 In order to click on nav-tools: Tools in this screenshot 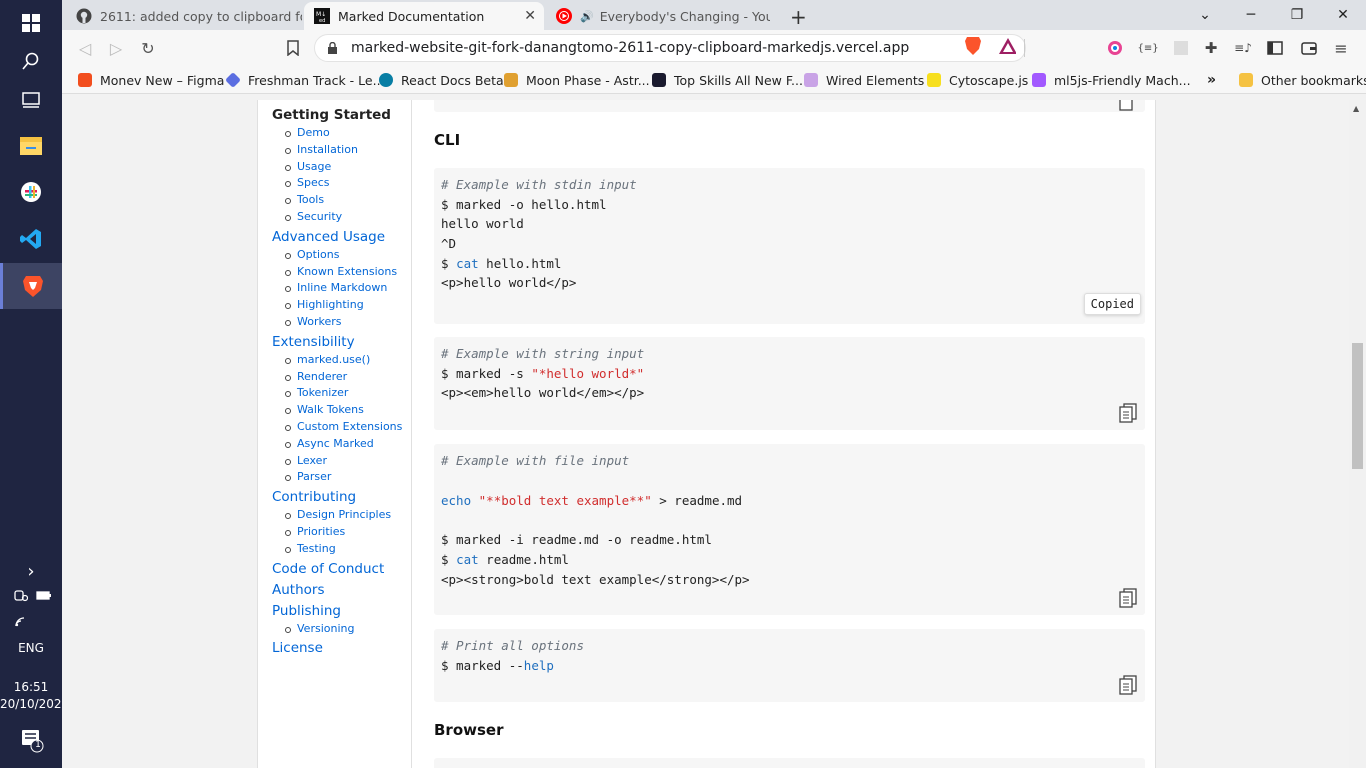, I will do `click(304, 199)`.